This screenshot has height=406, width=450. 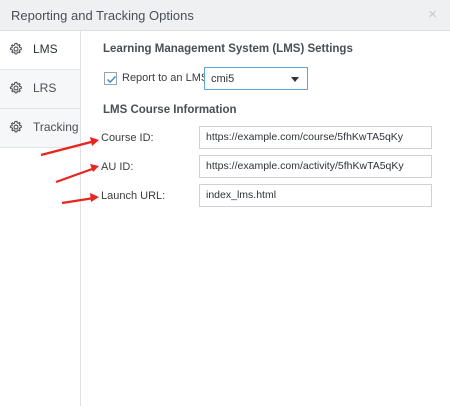 I want to click on sidebar-item-lrs: LRS, so click(x=40, y=89).